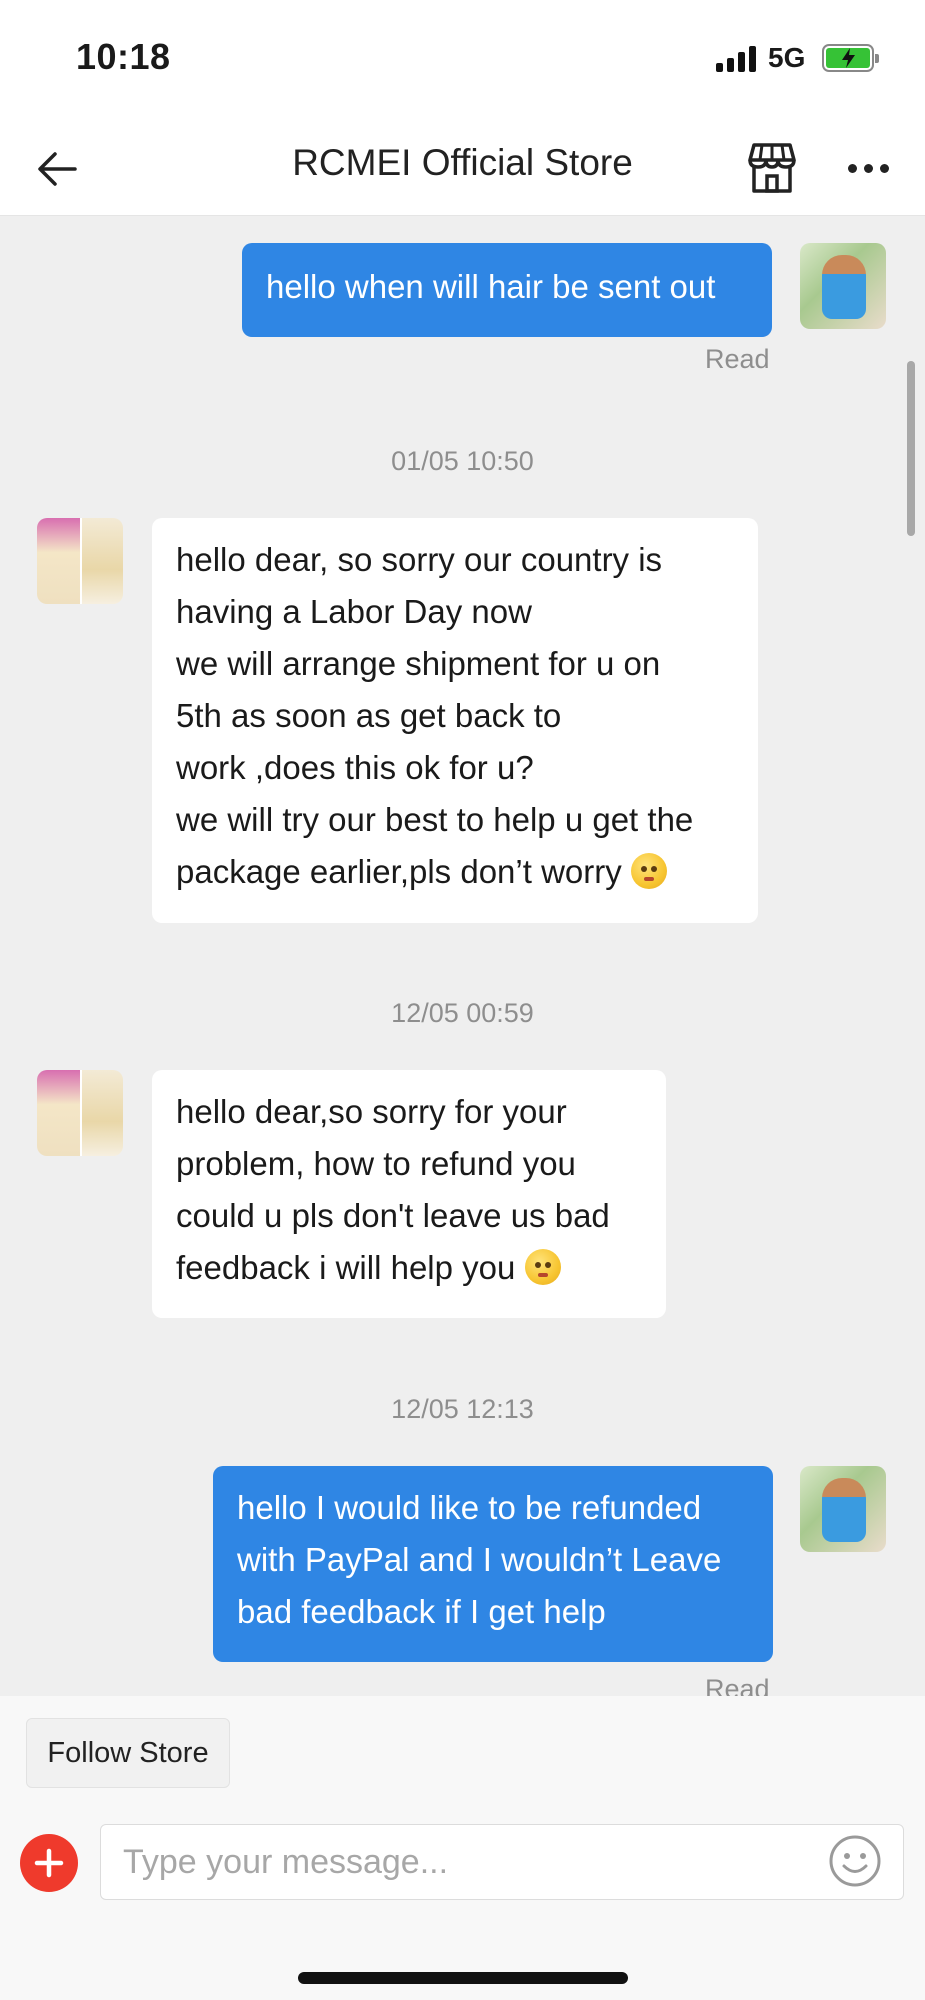 This screenshot has width=925, height=2000. I want to click on status-bar: 10:18 5G, so click(462, 59).